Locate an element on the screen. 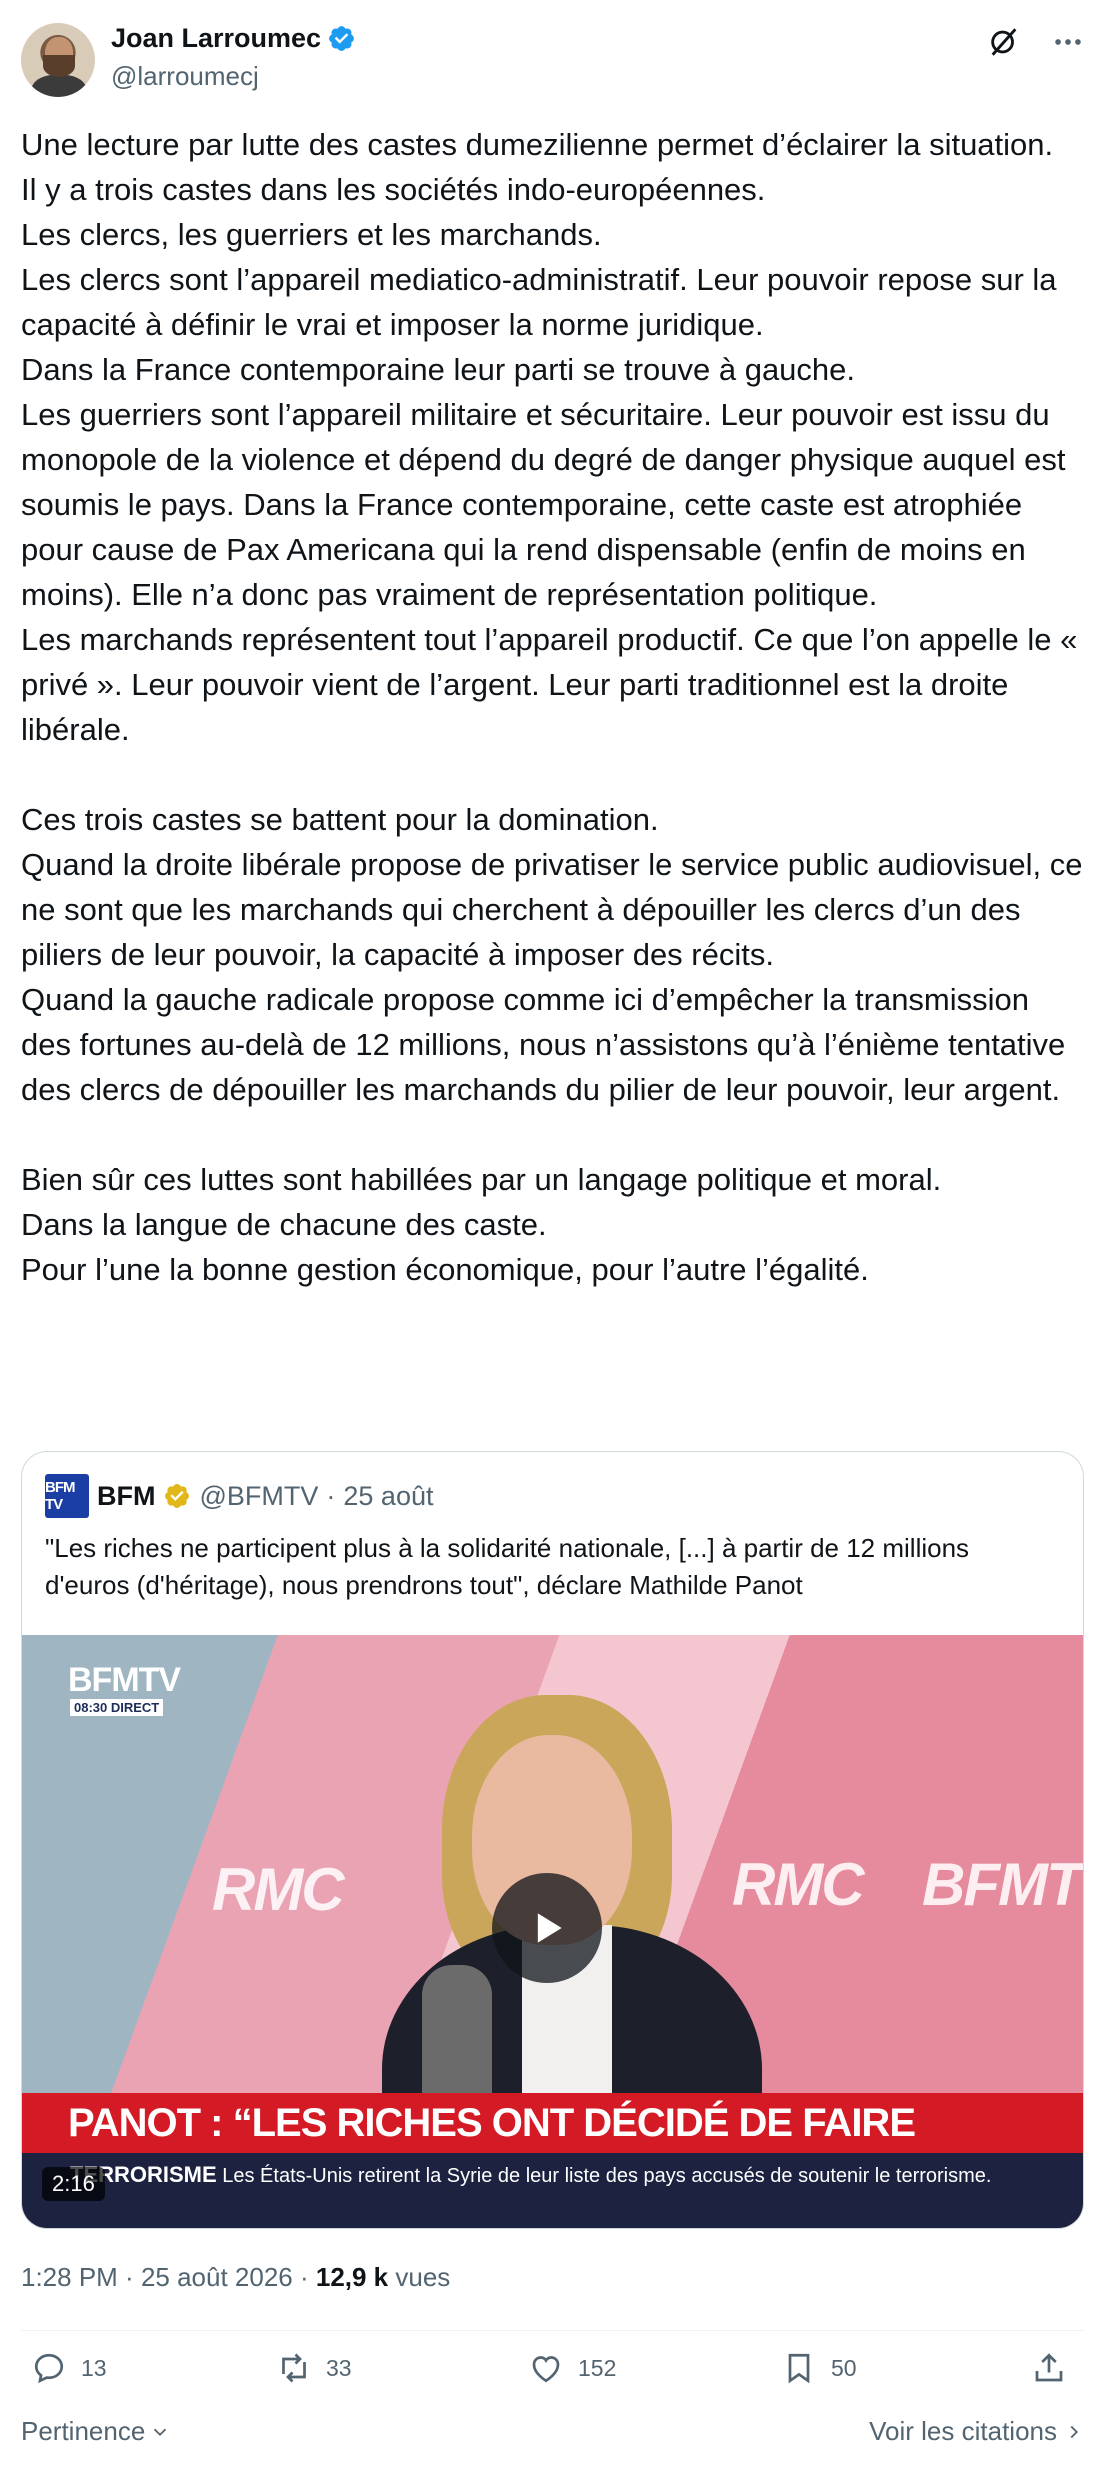 This screenshot has height=2469, width=1106. views-count: 12,9 k is located at coordinates (352, 2277).